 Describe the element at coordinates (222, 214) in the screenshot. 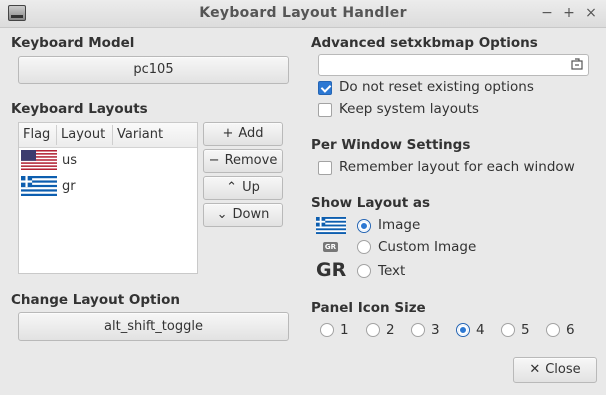

I see `chevron-down-icon: ⌄` at that location.